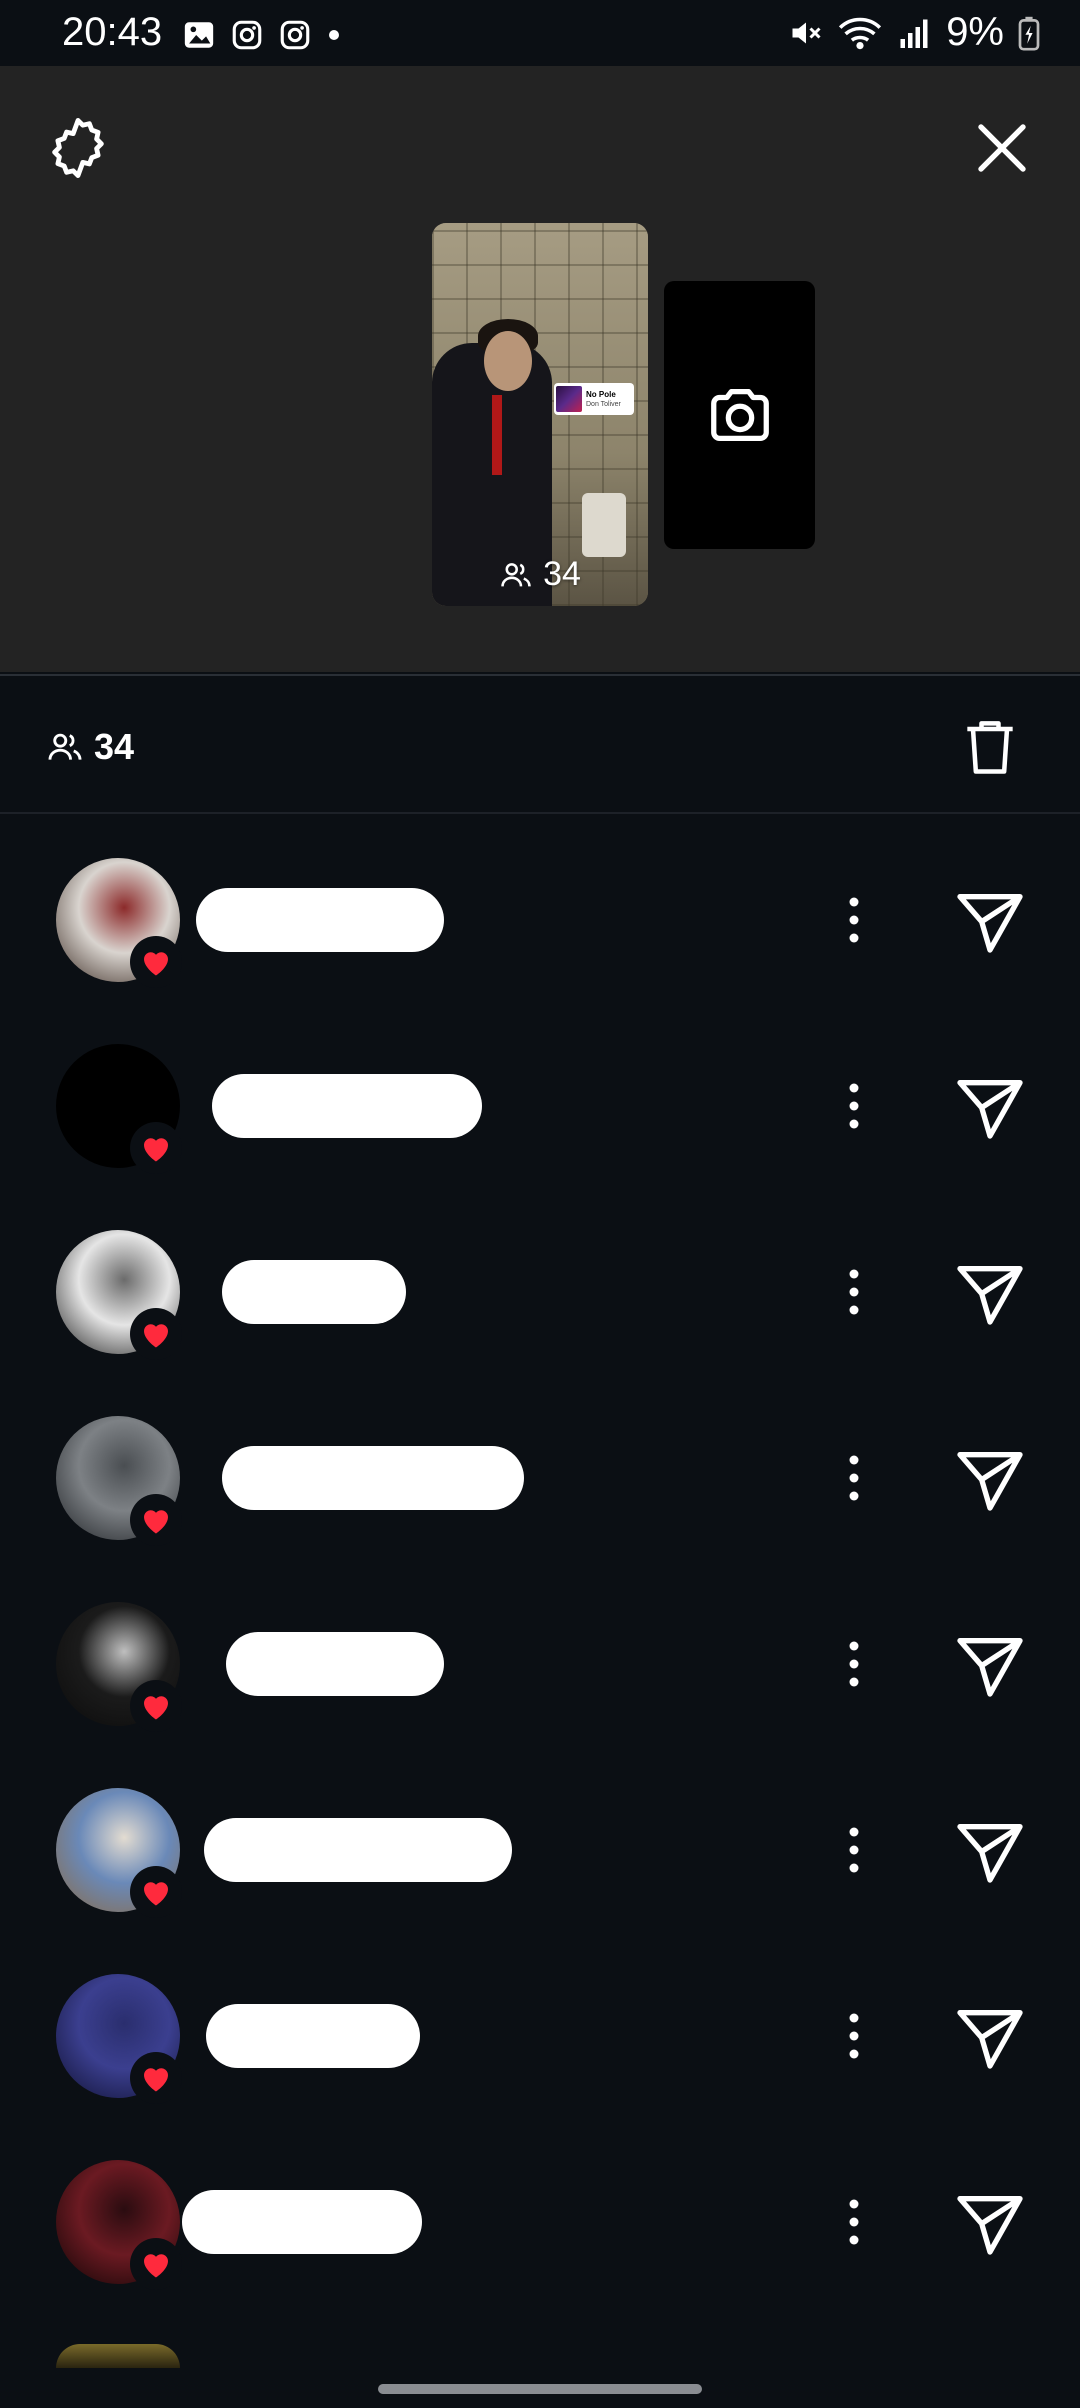  I want to click on system-icons: 9%, so click(914, 32).